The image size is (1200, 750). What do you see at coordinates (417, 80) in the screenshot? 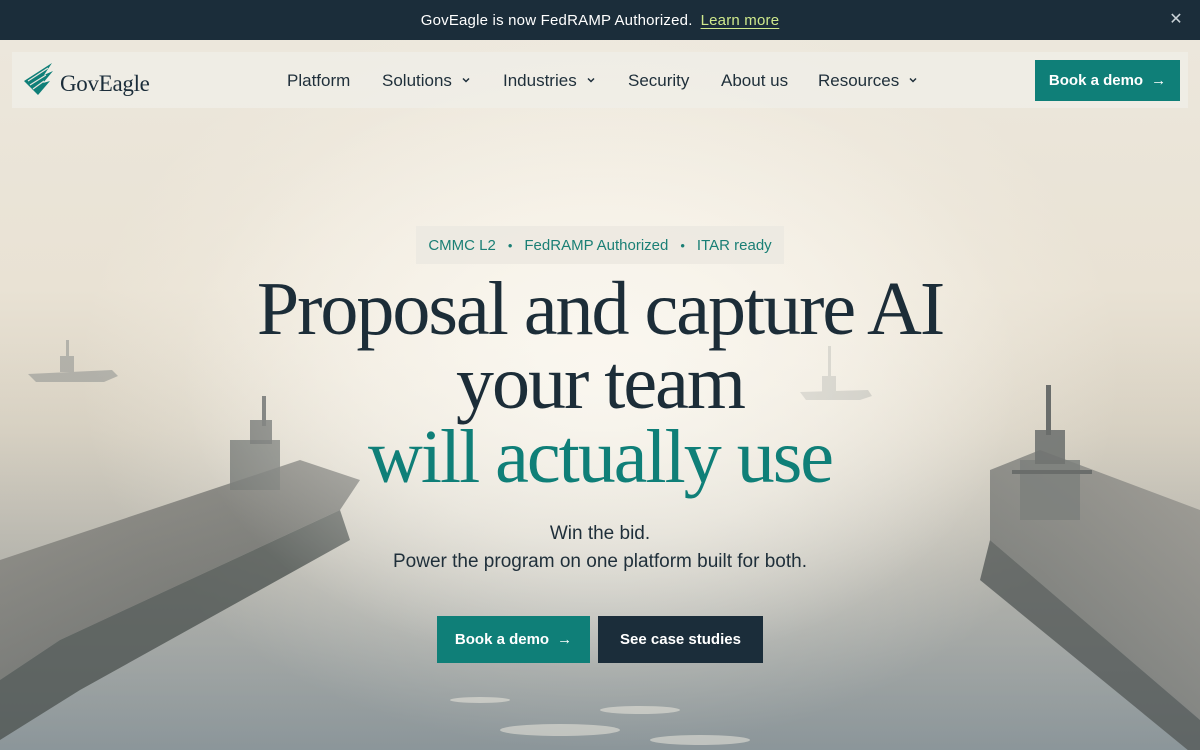
I see `nav-item-label: Solutions` at bounding box center [417, 80].